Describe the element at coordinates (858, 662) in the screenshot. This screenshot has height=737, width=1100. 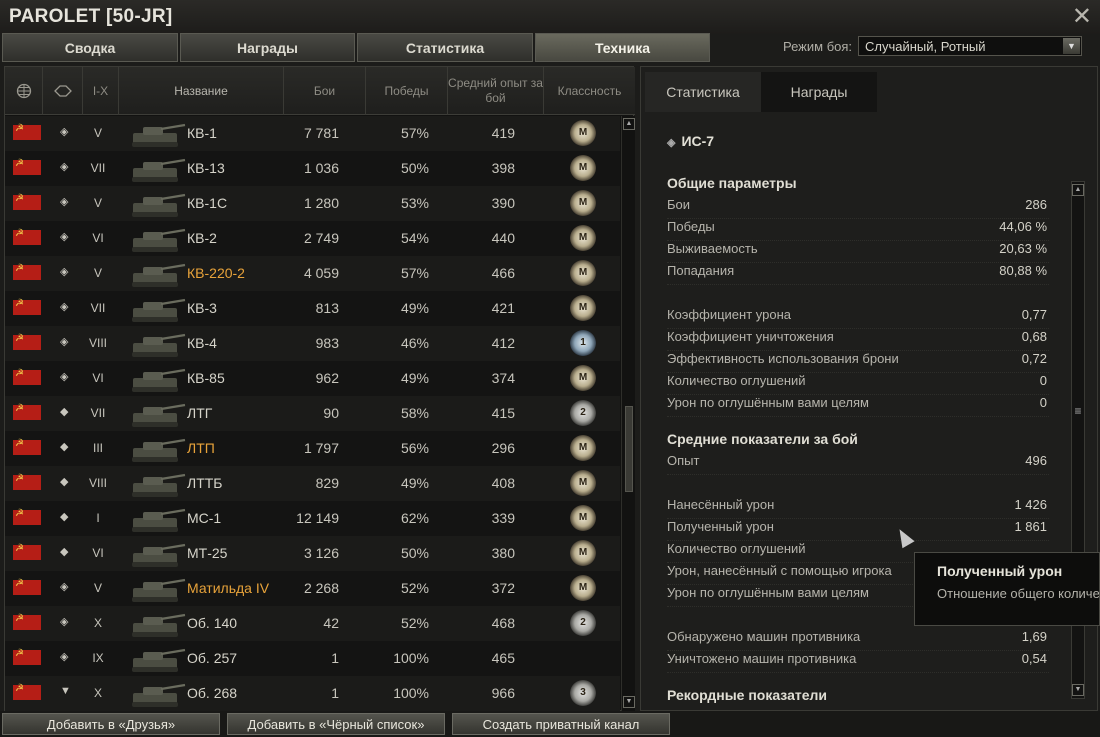
I see `stat-row: Уничтожено машин противника 0,54` at that location.